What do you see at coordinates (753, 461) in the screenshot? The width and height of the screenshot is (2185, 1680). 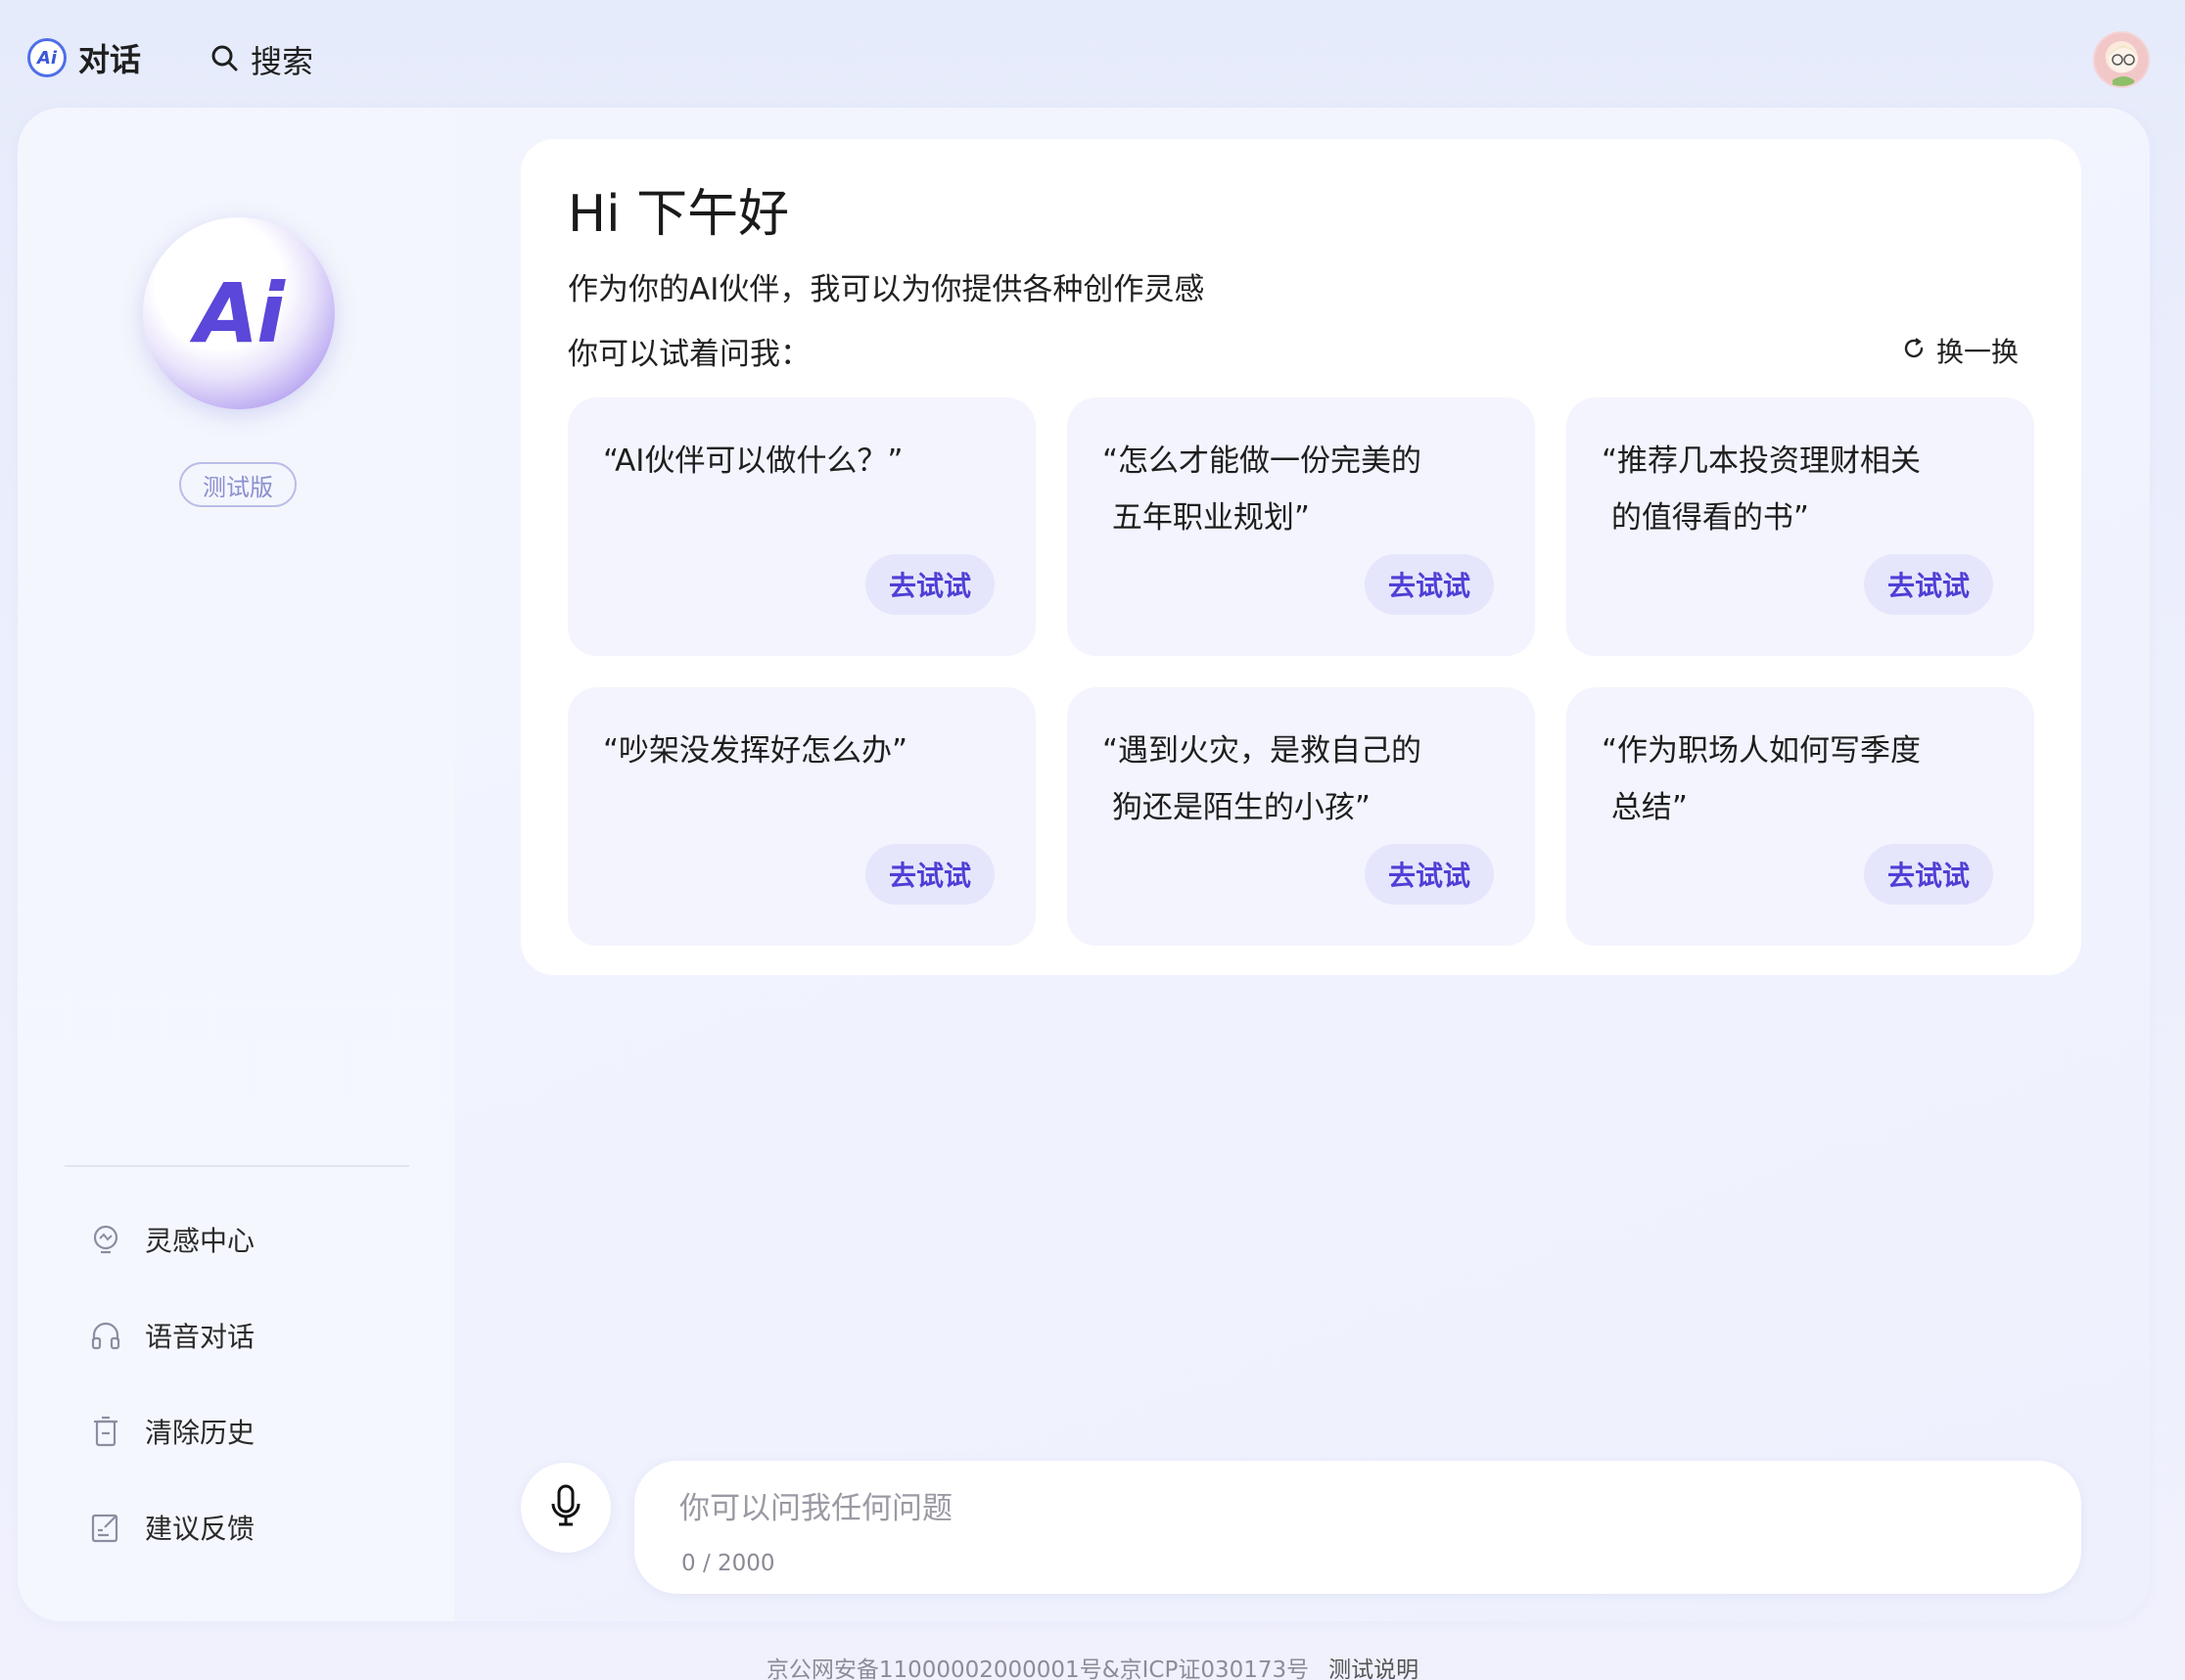 I see `suggestion-text: “AI伙伴可以做什么？”` at bounding box center [753, 461].